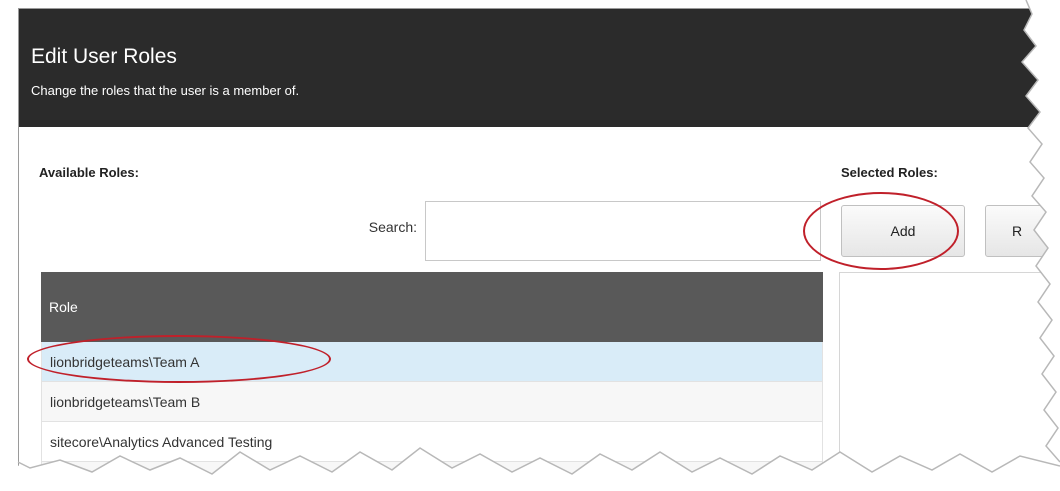 The width and height of the screenshot is (1060, 491). What do you see at coordinates (89, 172) in the screenshot?
I see `available-roles-label: Available Roles:` at bounding box center [89, 172].